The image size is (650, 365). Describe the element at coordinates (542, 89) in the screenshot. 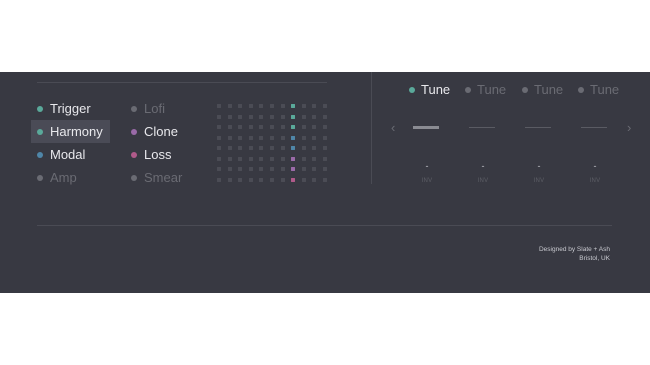

I see `tune-tab-3: Tune` at that location.